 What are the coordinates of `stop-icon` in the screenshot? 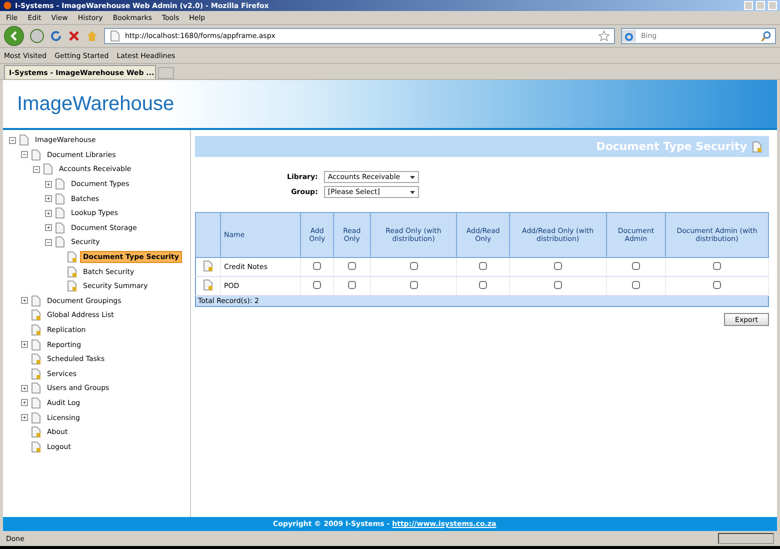 It's located at (74, 36).